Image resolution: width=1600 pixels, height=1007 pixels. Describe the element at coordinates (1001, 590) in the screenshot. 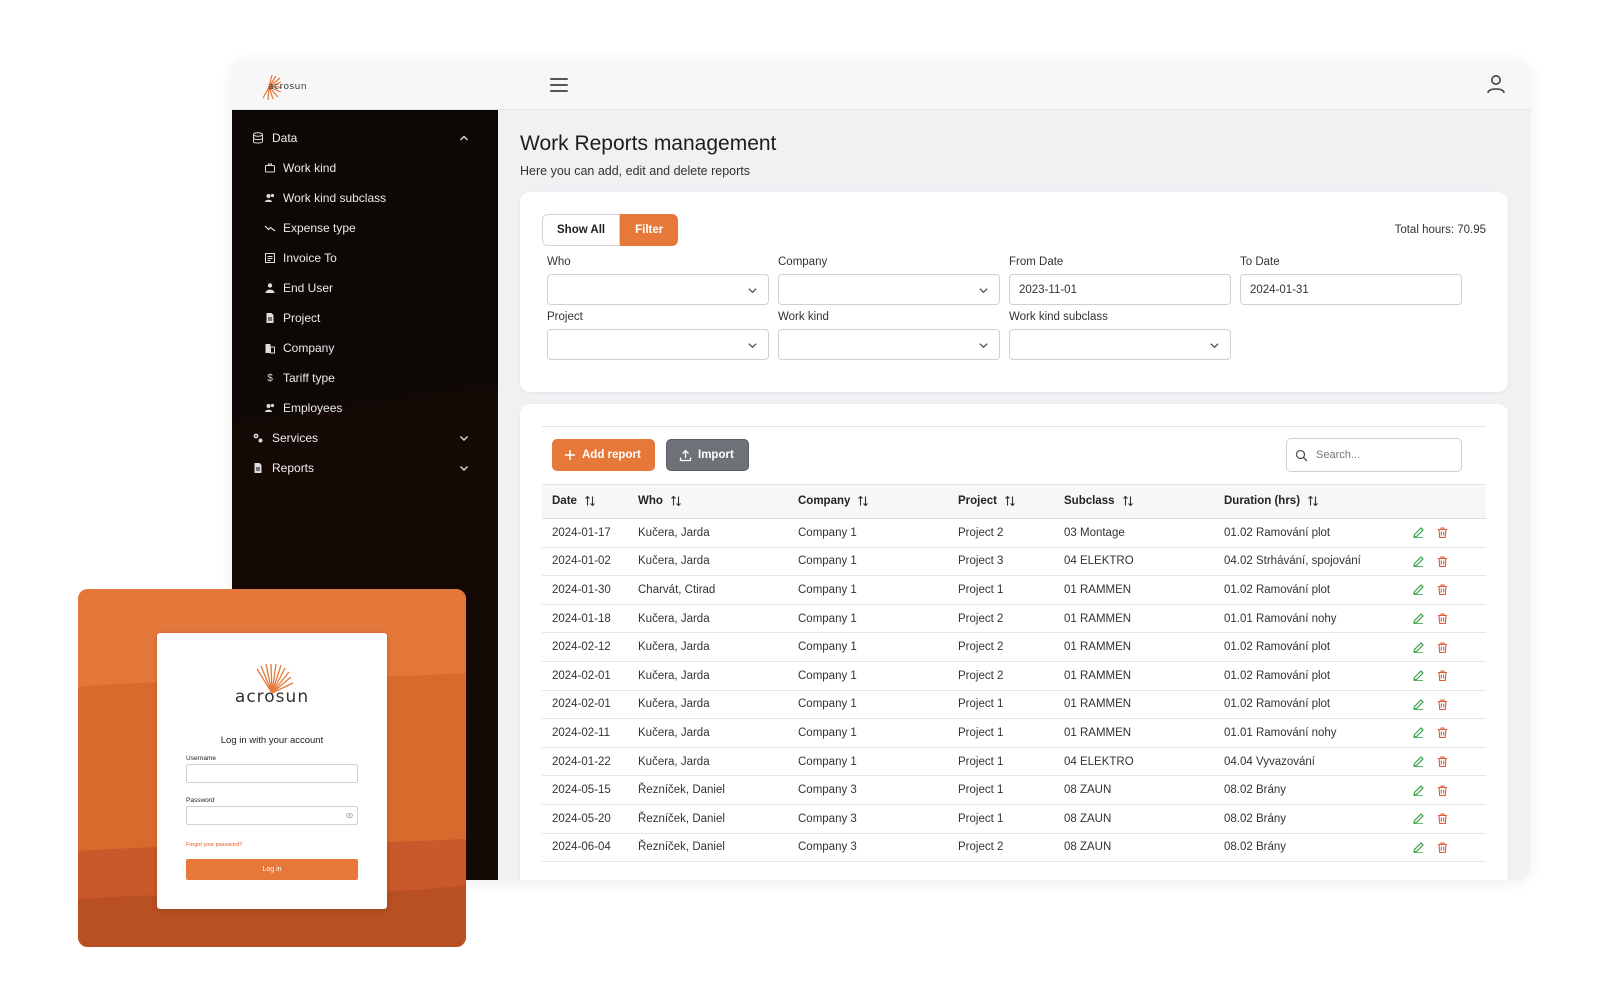

I see `cell-project: Project 1` at that location.